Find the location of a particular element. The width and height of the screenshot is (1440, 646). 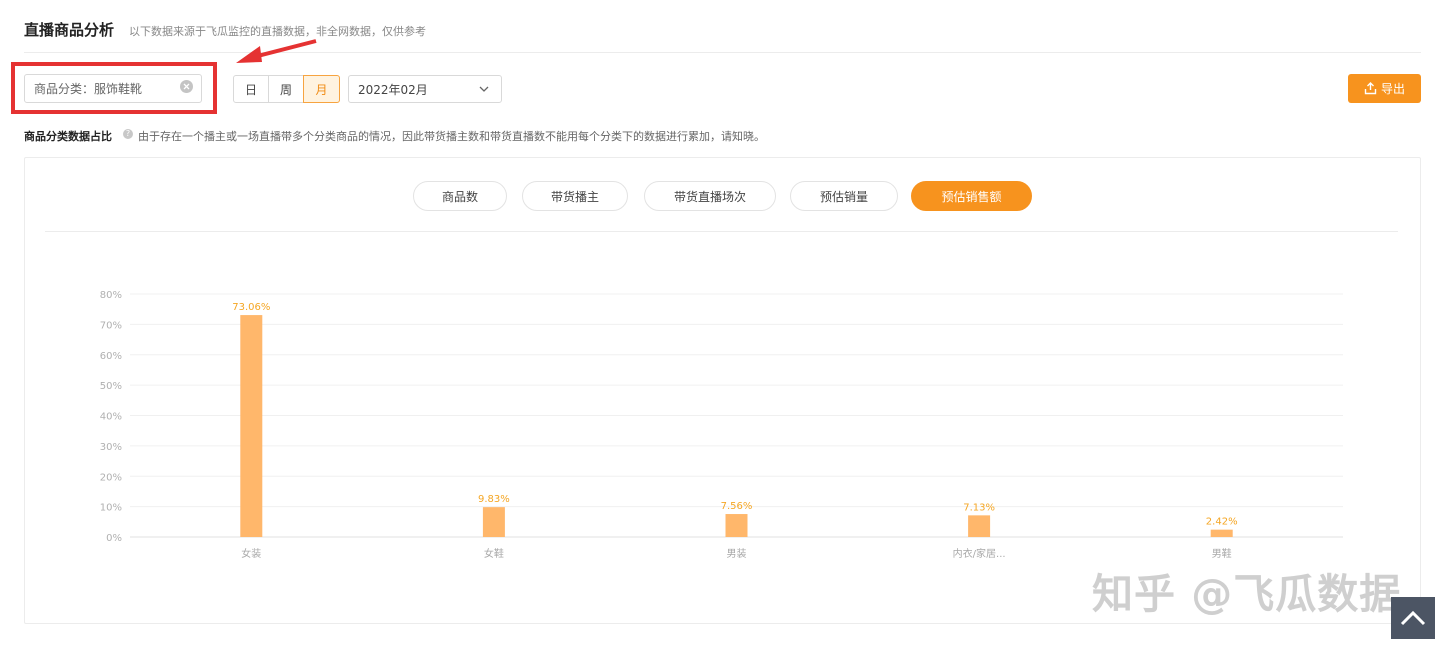

y-tick-label: 0% is located at coordinates (114, 538).